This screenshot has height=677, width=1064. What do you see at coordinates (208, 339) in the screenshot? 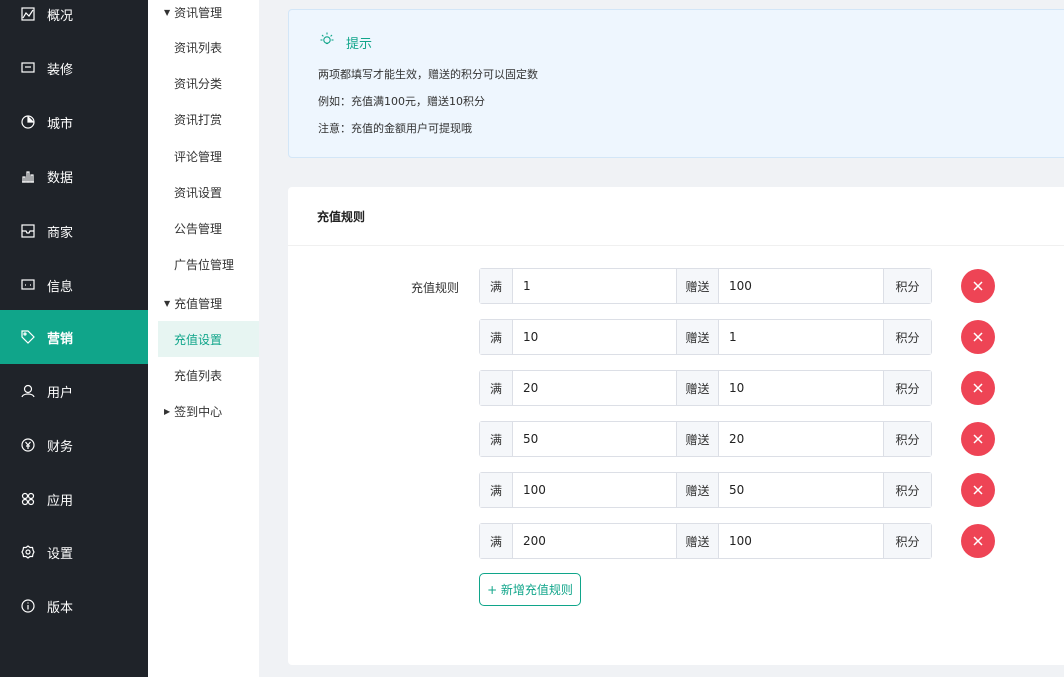
I see `submenu-item-recharge-settings: 充值设置` at bounding box center [208, 339].